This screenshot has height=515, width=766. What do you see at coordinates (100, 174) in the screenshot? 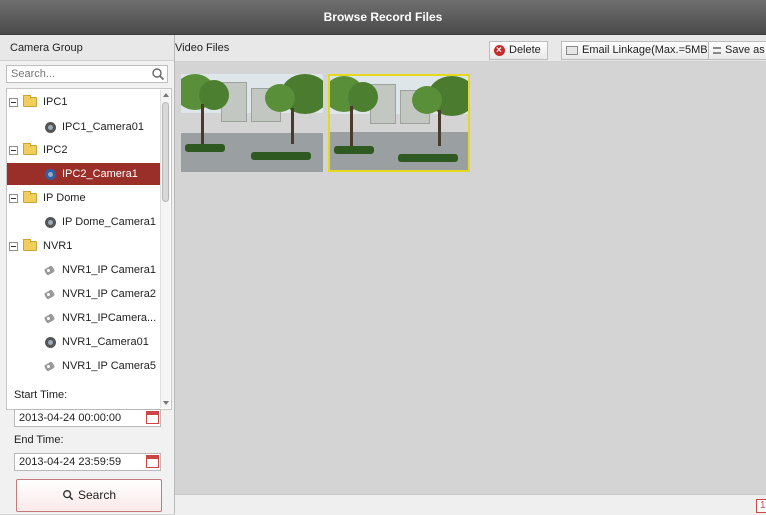
I see `tree-item-label: IPC2_Camera1` at bounding box center [100, 174].